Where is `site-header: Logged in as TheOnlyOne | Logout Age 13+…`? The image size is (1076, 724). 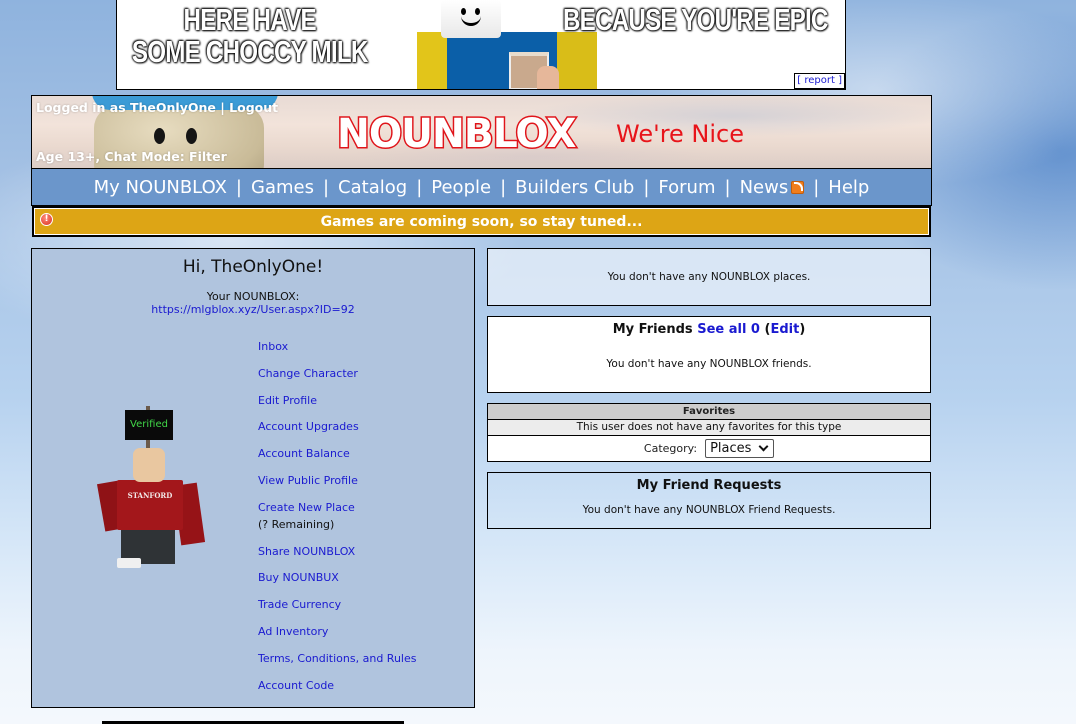 site-header: Logged in as TheOnlyOne | Logout Age 13+… is located at coordinates (481, 132).